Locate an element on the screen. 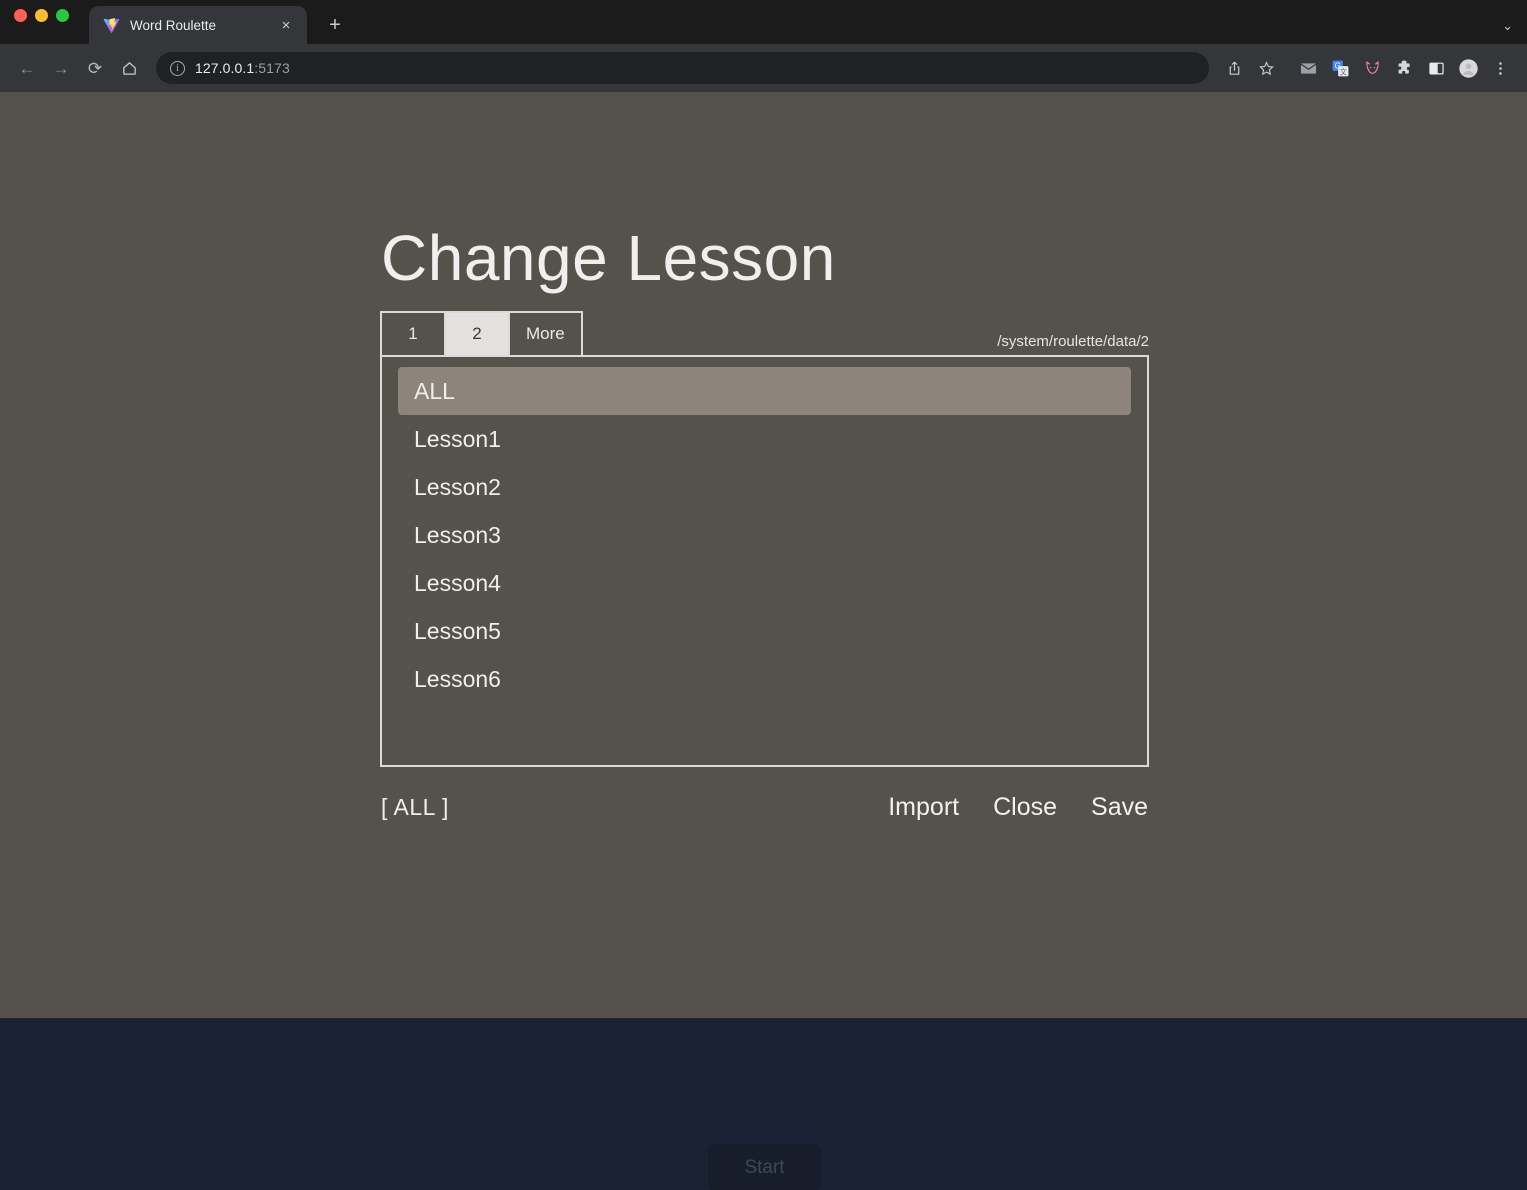 This screenshot has width=1527, height=1190. list-item-lesson3: Lesson3 is located at coordinates (764, 535).